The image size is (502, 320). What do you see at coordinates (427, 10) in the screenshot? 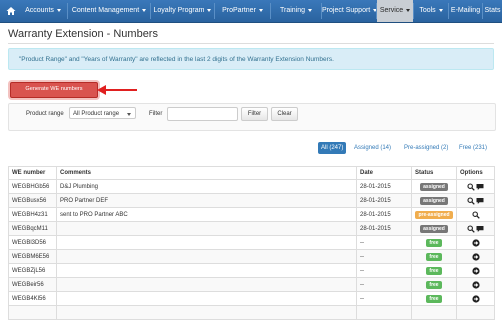
I see `nav-item-label: Tools` at bounding box center [427, 10].